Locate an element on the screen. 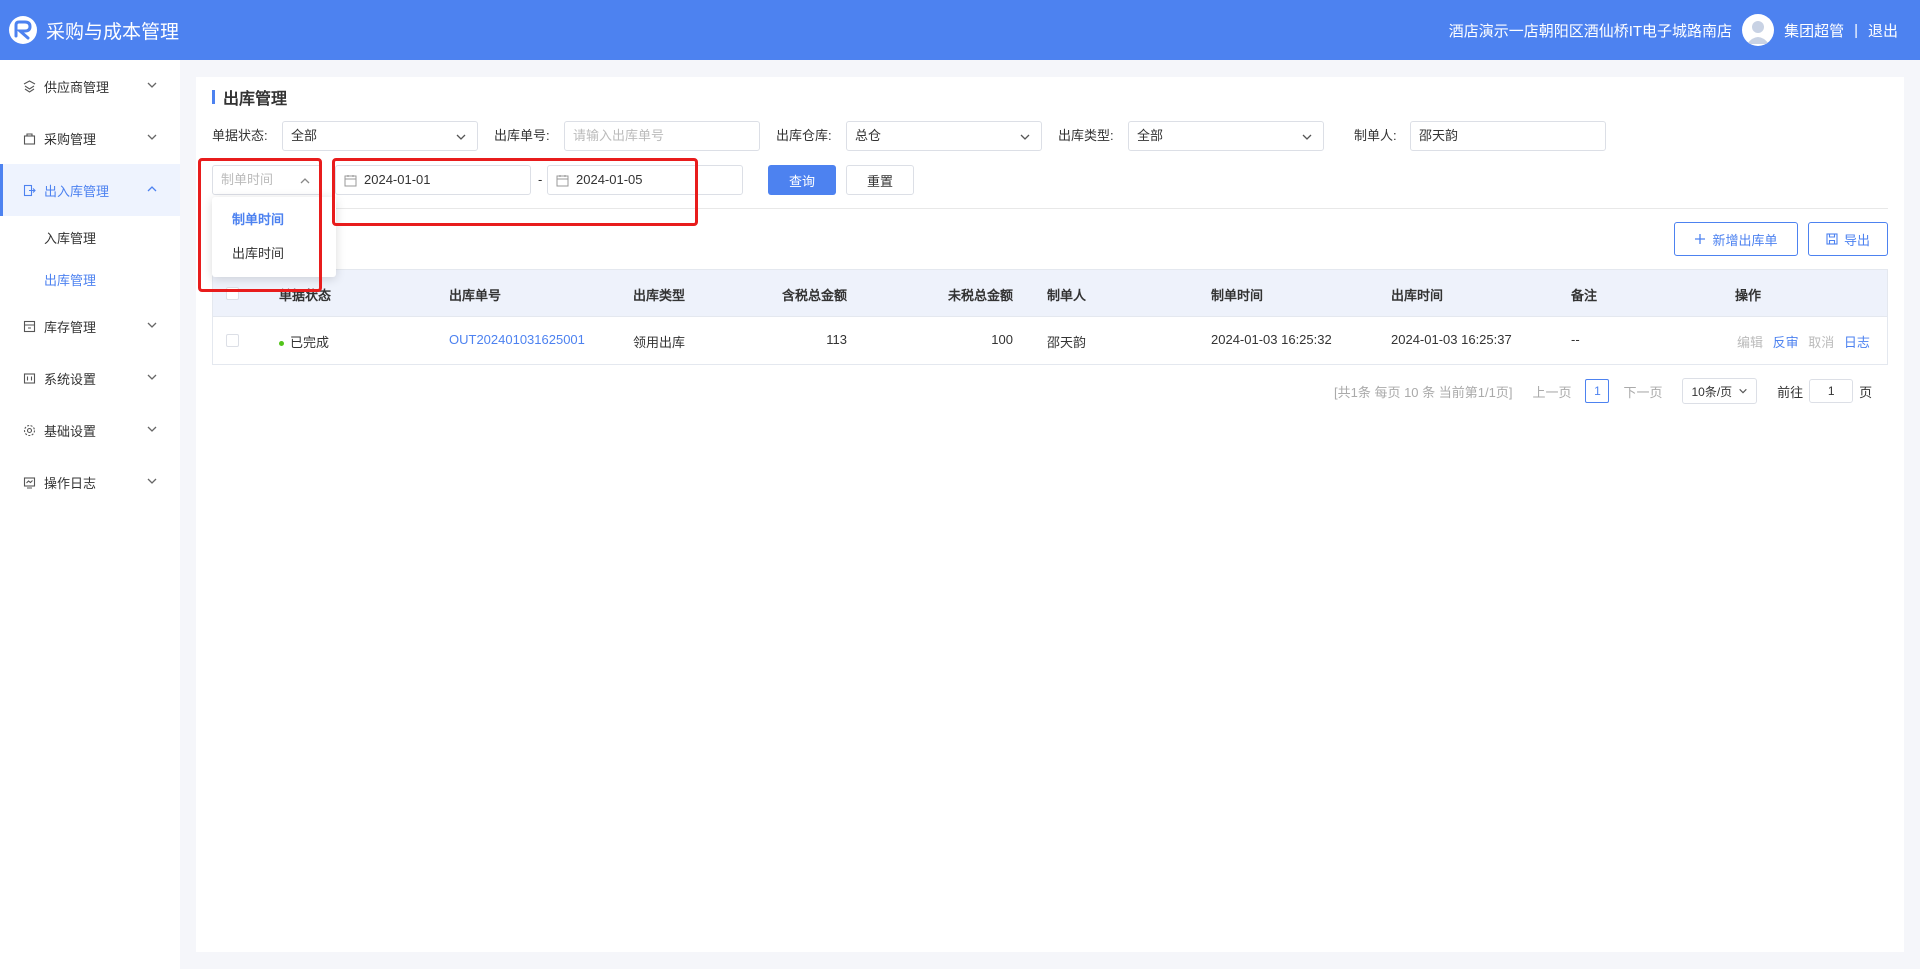  sidebar-item-inout: 出入库管理 is located at coordinates (90, 190).